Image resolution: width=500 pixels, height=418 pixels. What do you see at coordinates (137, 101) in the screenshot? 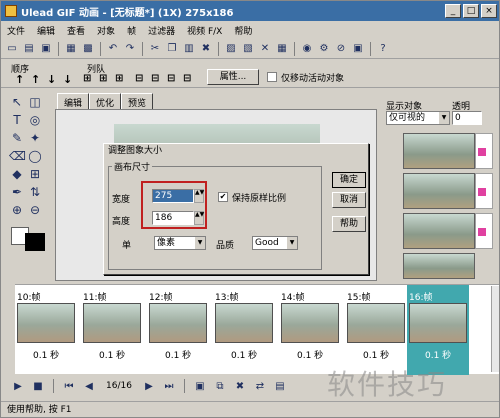
I see `tab-preview: 预览` at bounding box center [137, 101].